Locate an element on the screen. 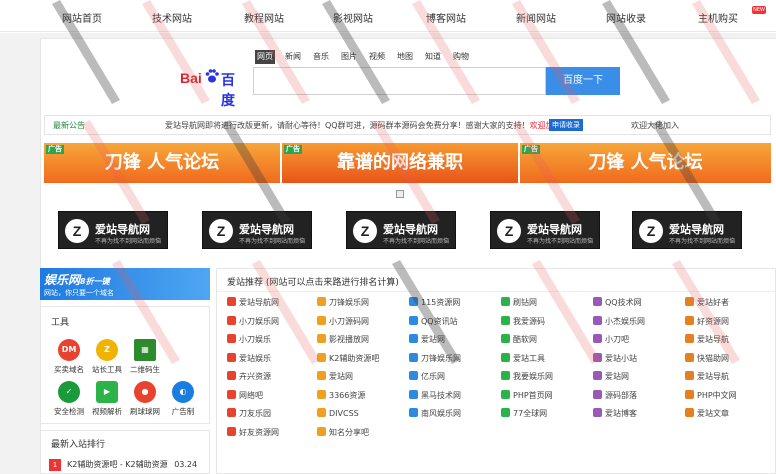  recommend-site-link: K2辅助资源吧 is located at coordinates (348, 359).